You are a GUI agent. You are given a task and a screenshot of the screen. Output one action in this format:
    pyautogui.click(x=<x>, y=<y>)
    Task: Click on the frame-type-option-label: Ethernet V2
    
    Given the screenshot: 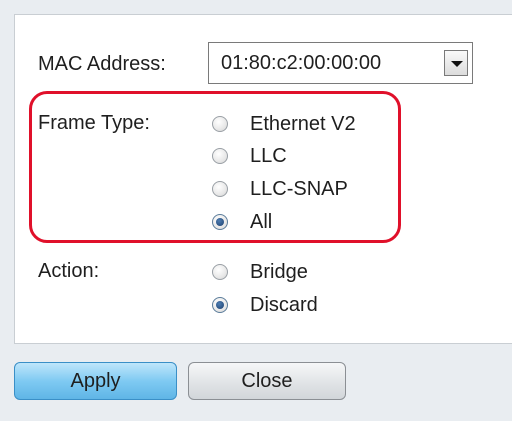 What is the action you would take?
    pyautogui.click(x=303, y=124)
    